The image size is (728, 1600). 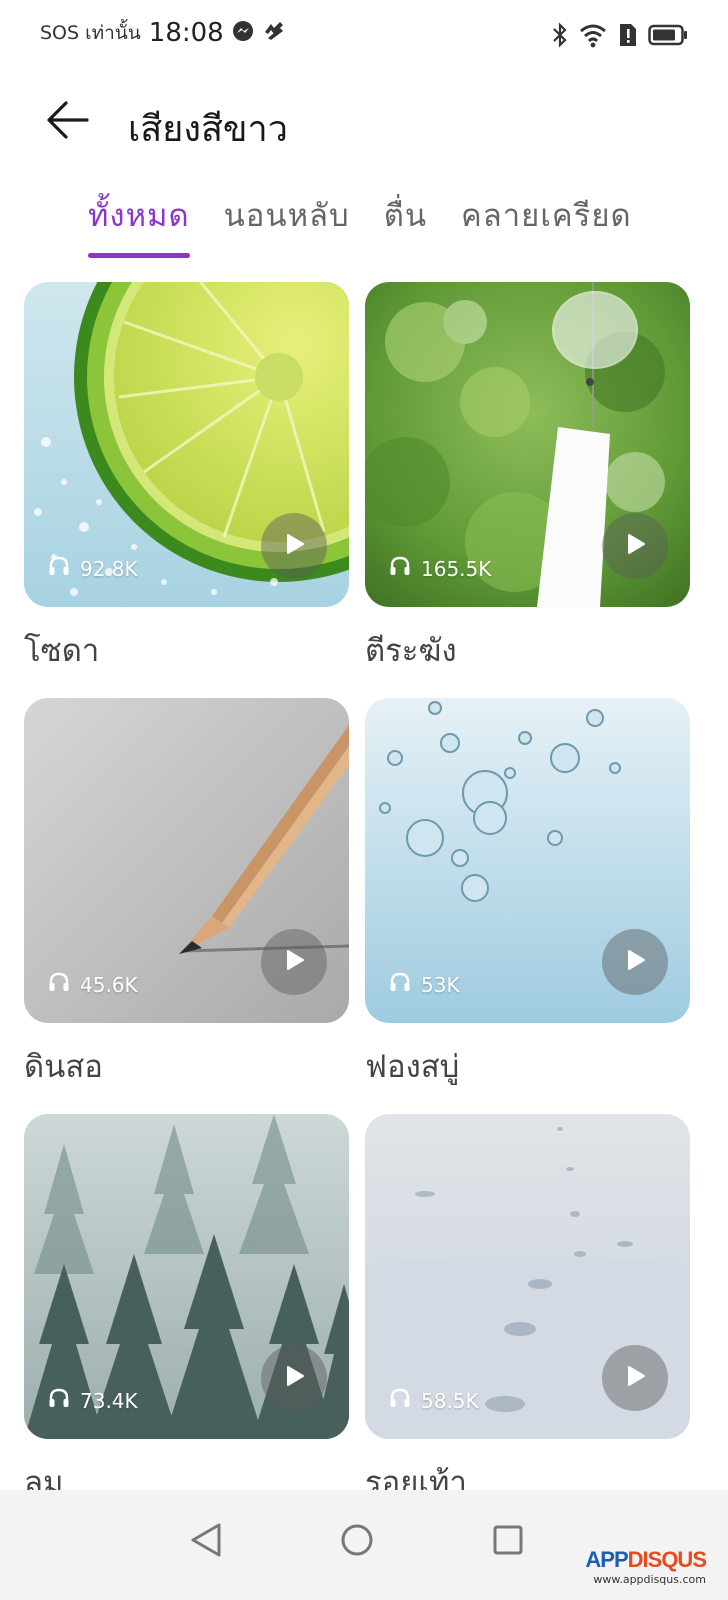 I want to click on play-count: 73.4K, so click(x=93, y=1400).